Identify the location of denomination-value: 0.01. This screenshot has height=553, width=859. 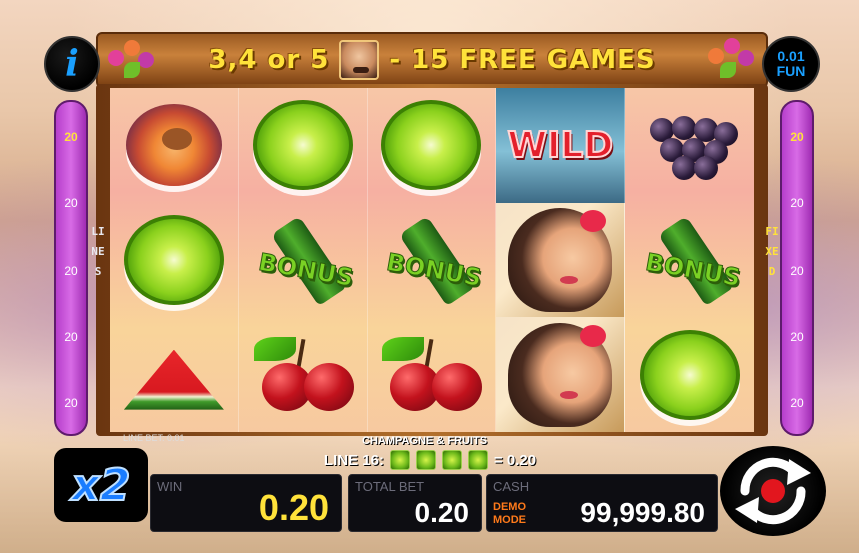
(791, 56).